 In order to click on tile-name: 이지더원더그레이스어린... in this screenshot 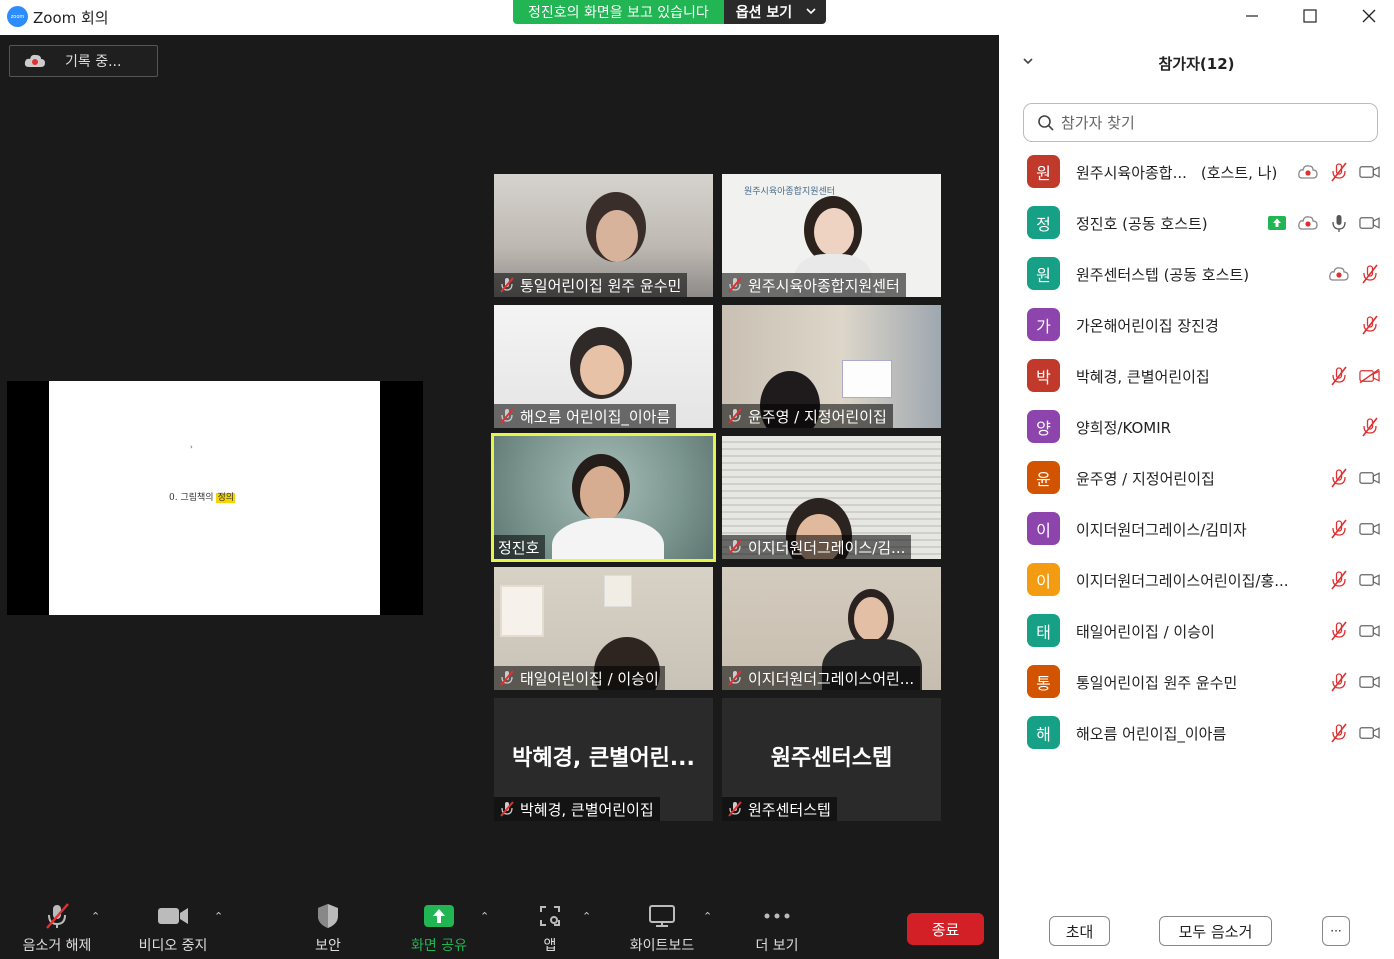, I will do `click(831, 678)`.